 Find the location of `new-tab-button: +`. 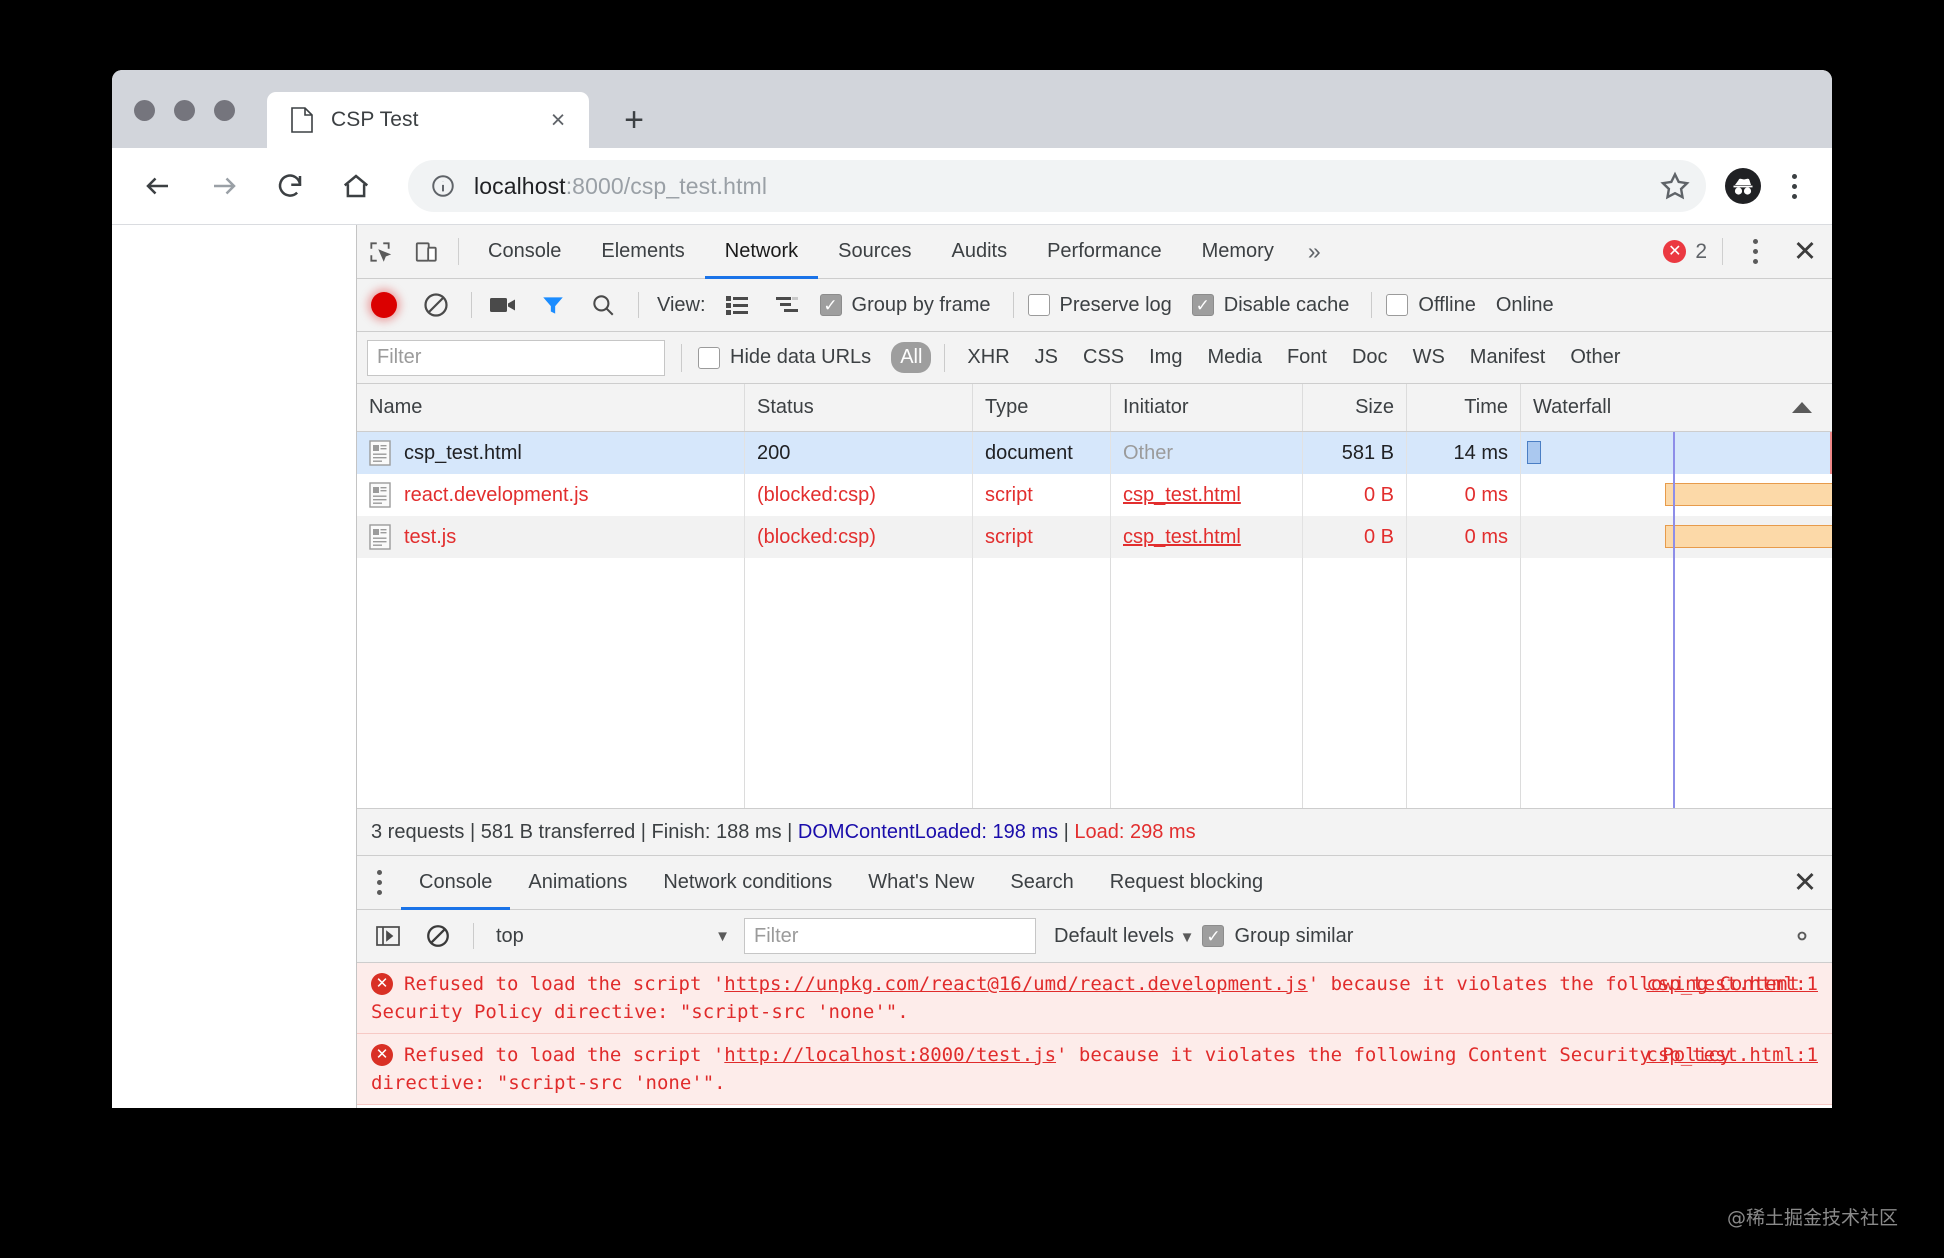

new-tab-button: + is located at coordinates (634, 120).